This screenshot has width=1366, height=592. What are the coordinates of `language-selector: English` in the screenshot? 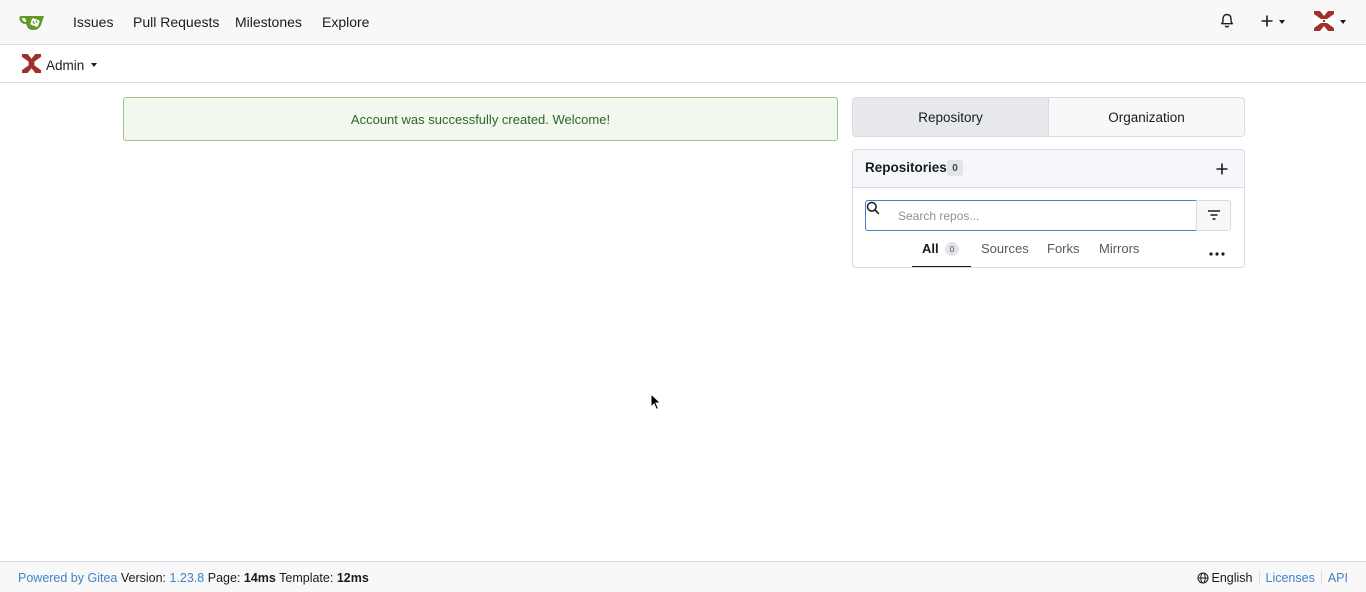 It's located at (1225, 578).